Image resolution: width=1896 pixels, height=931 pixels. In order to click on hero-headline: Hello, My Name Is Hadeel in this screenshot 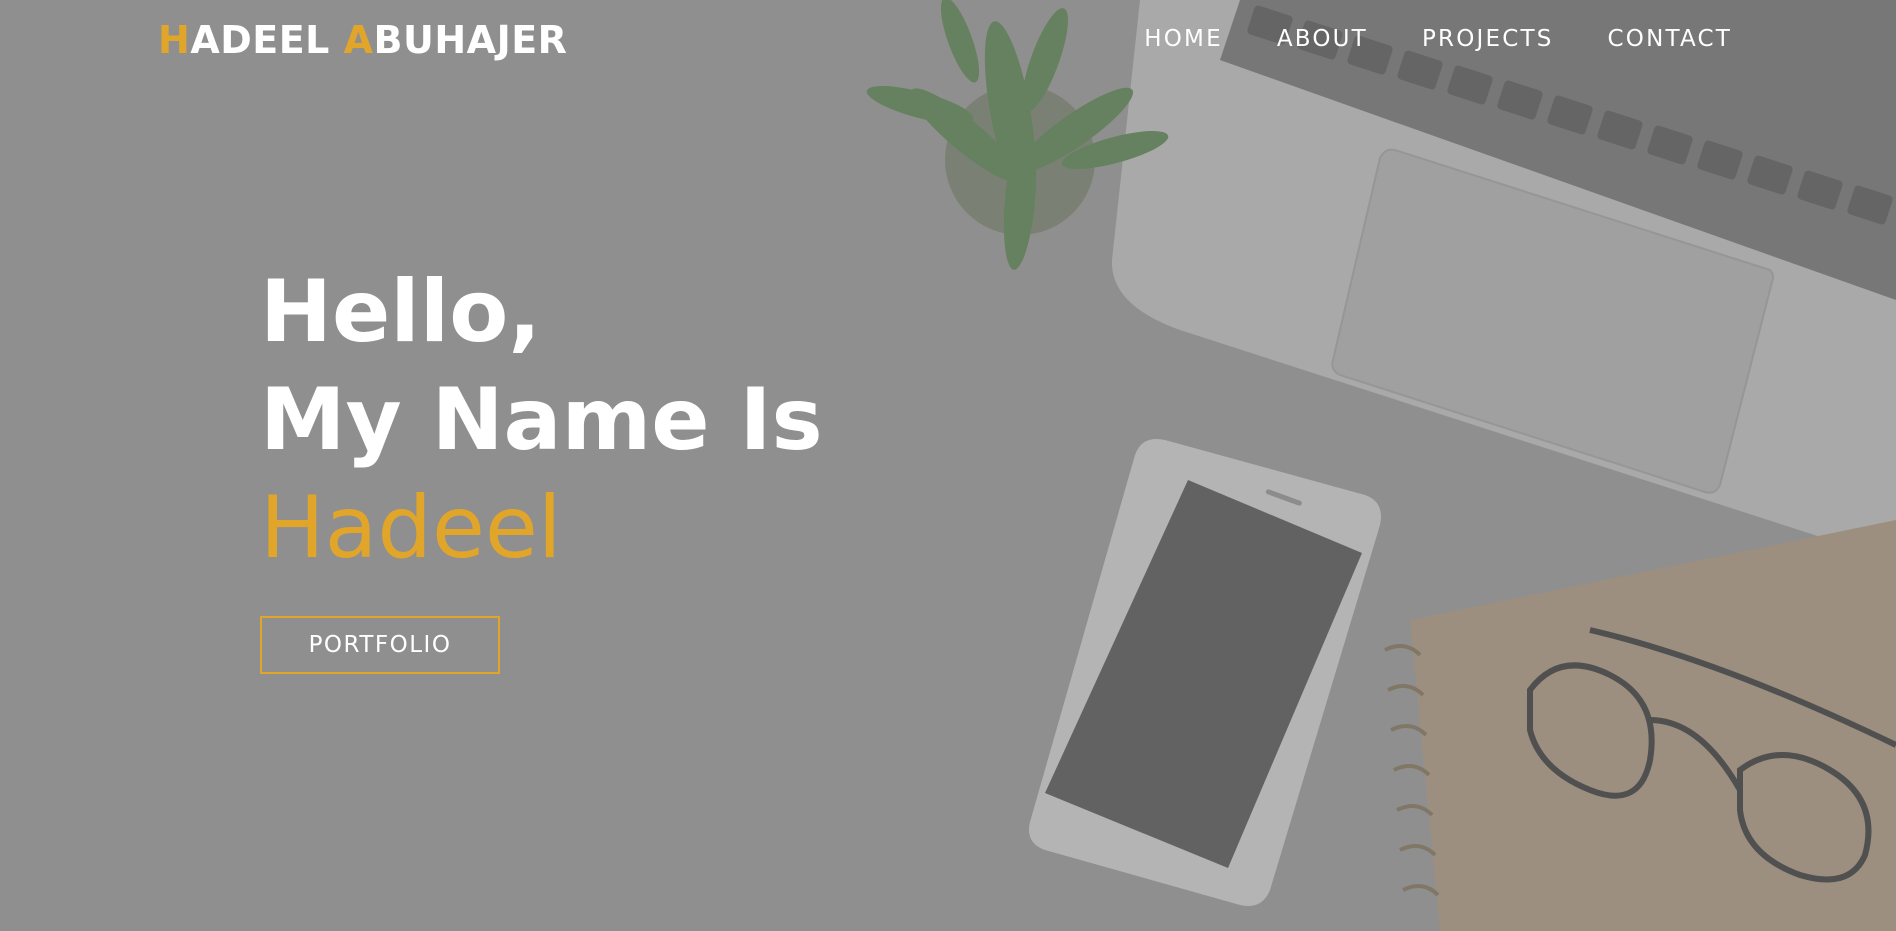, I will do `click(541, 420)`.